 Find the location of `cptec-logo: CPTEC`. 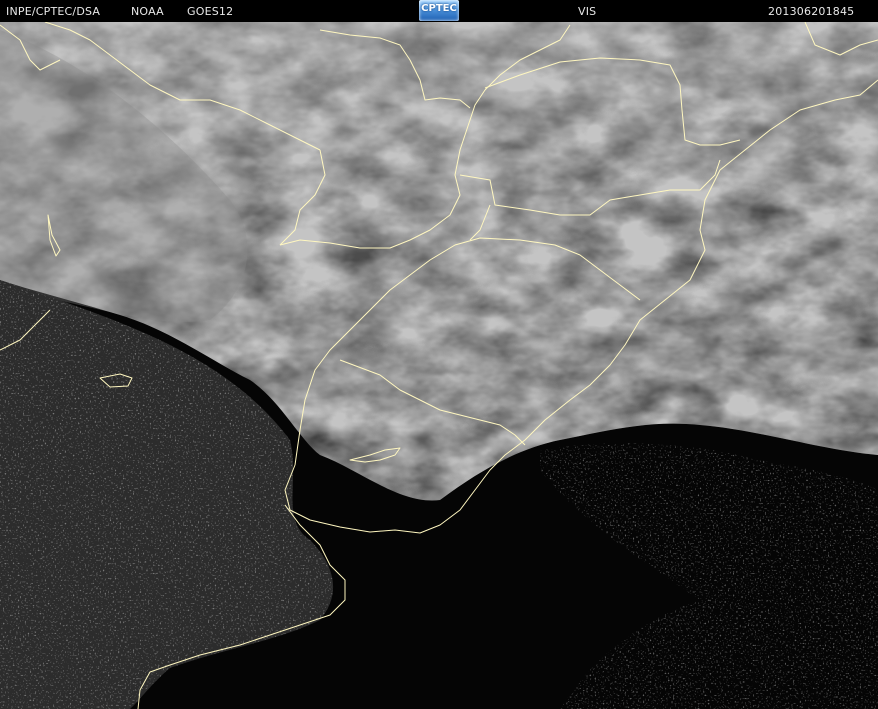

cptec-logo: CPTEC is located at coordinates (439, 10).